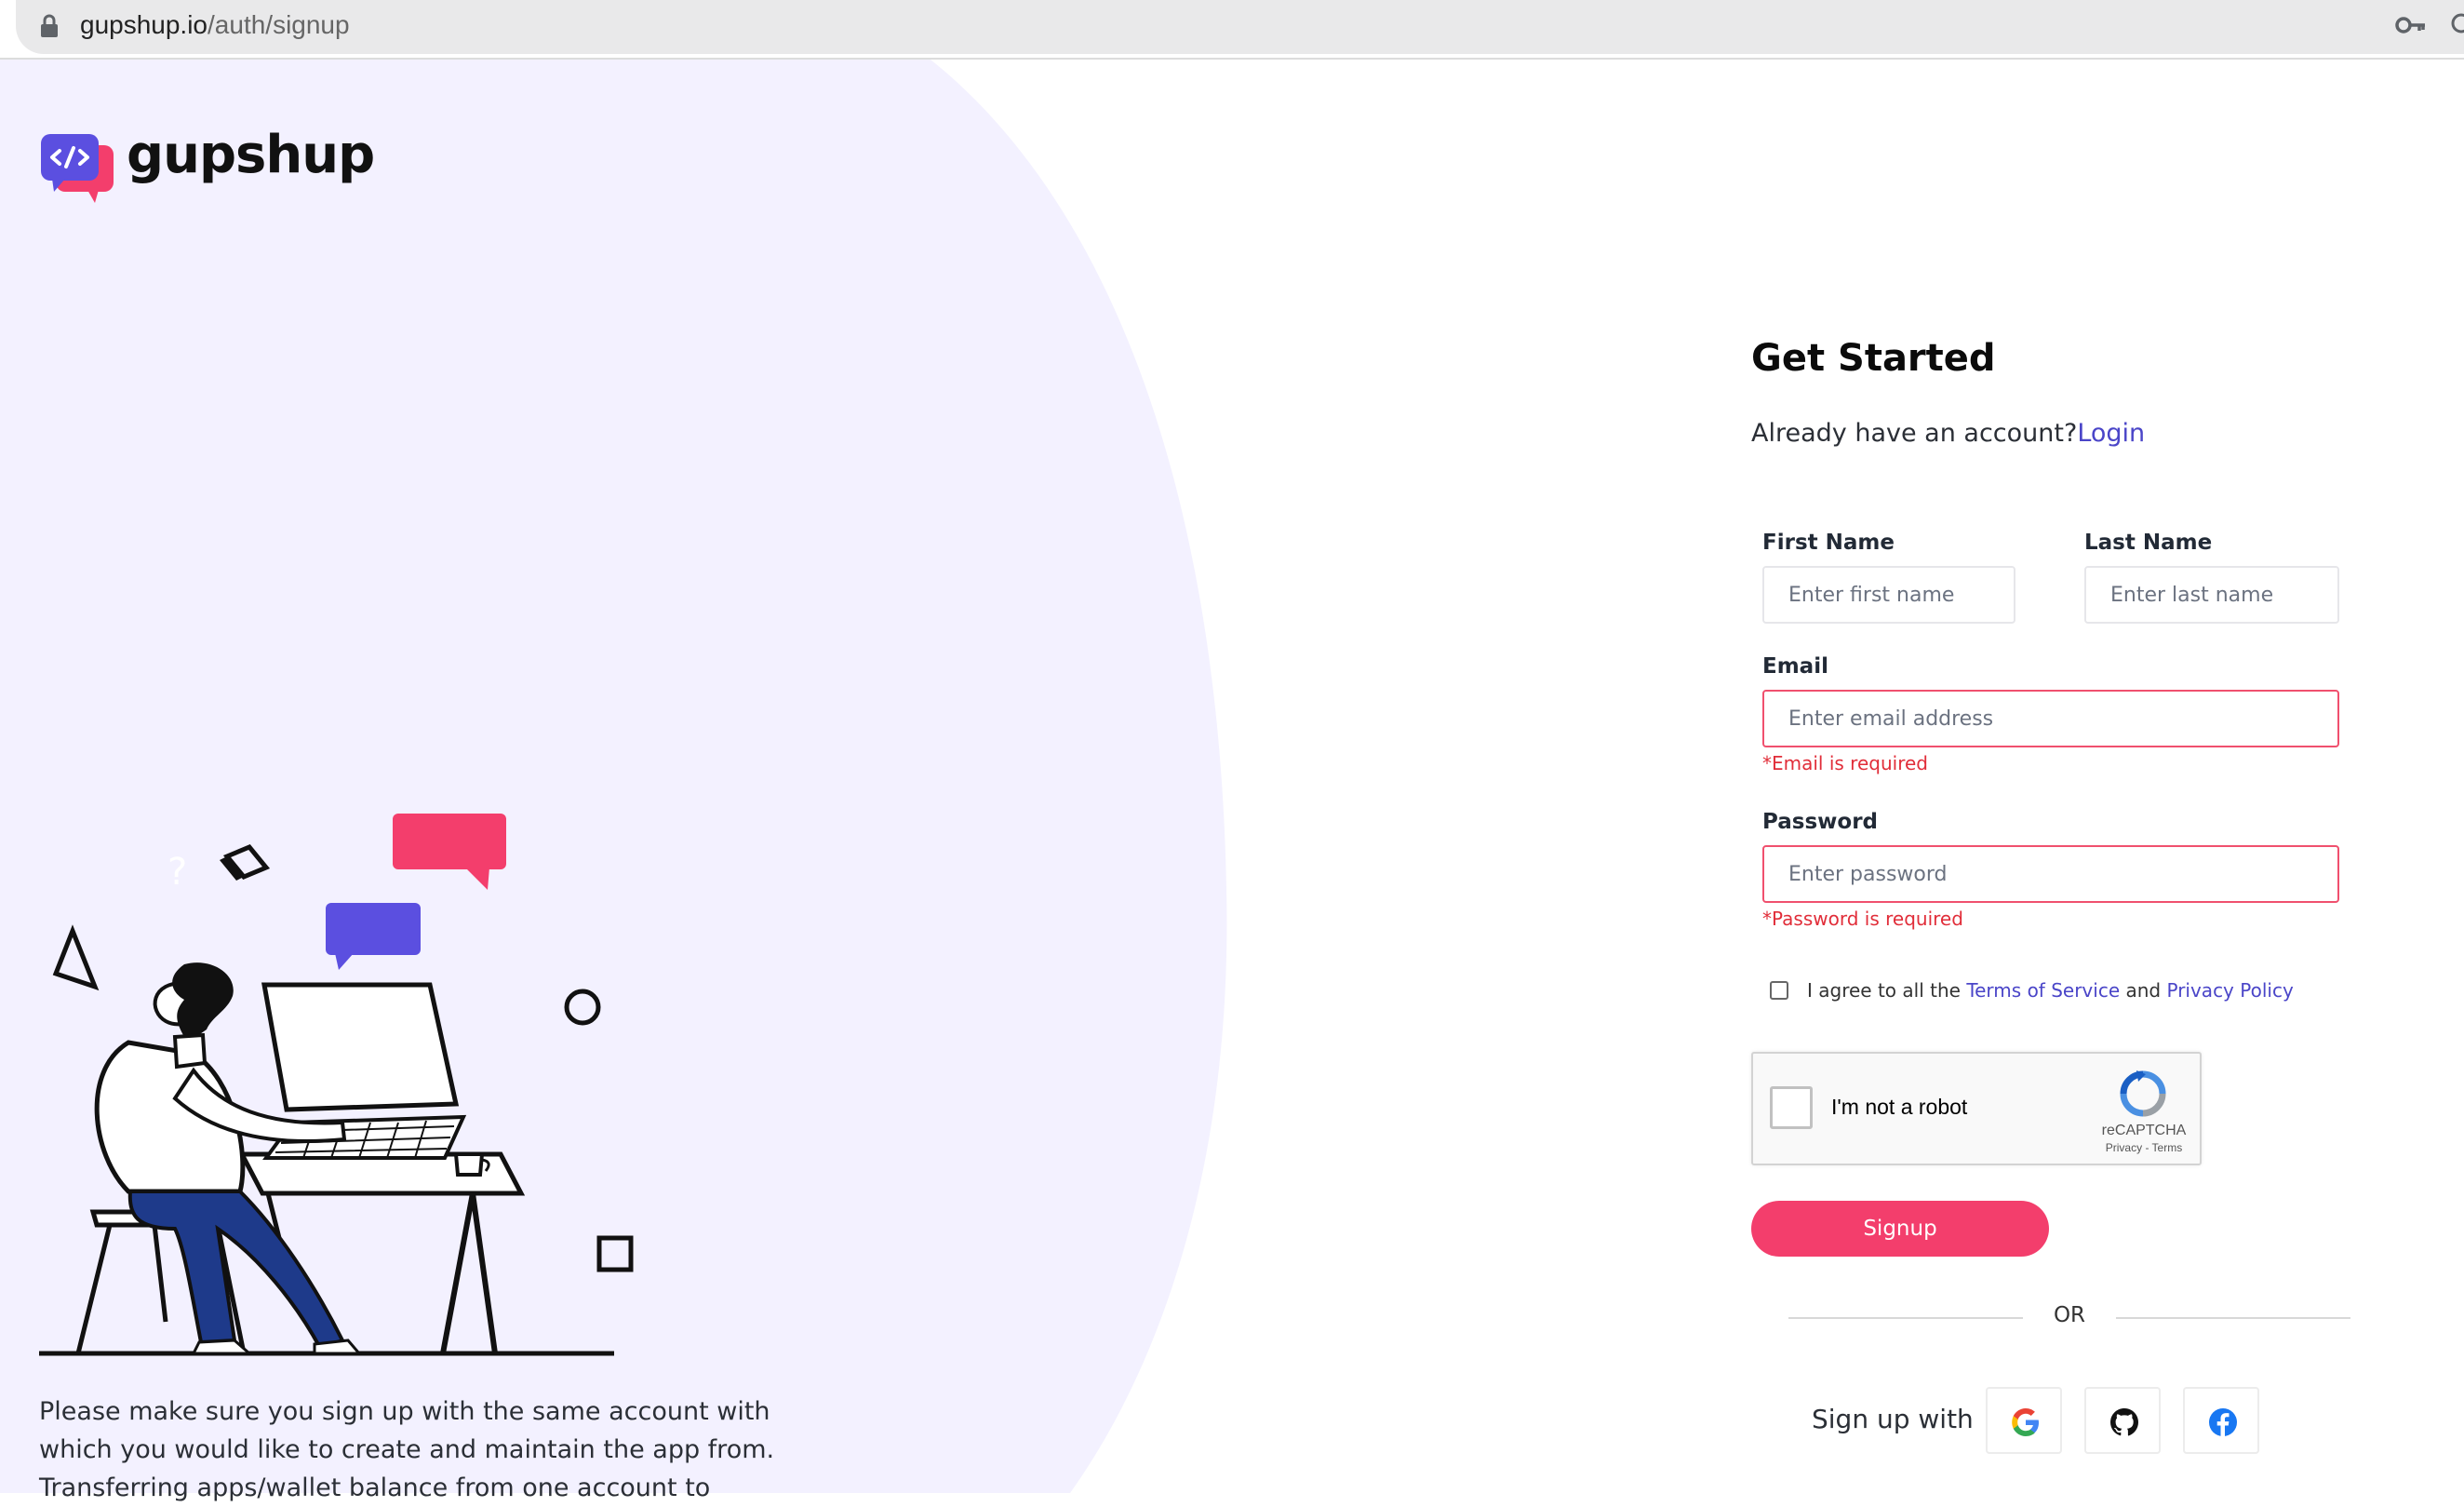 This screenshot has height=1507, width=2464. Describe the element at coordinates (2148, 543) in the screenshot. I see `last-name-label: Last Name` at that location.